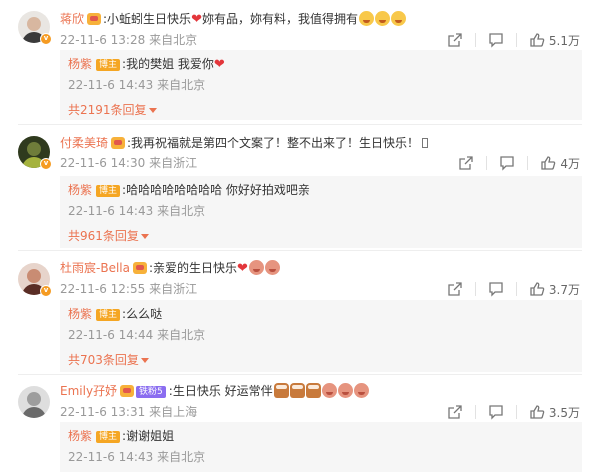 This screenshot has width=600, height=472. What do you see at coordinates (147, 19) in the screenshot?
I see `comment-text: :小蚯蚓生日快乐` at bounding box center [147, 19].